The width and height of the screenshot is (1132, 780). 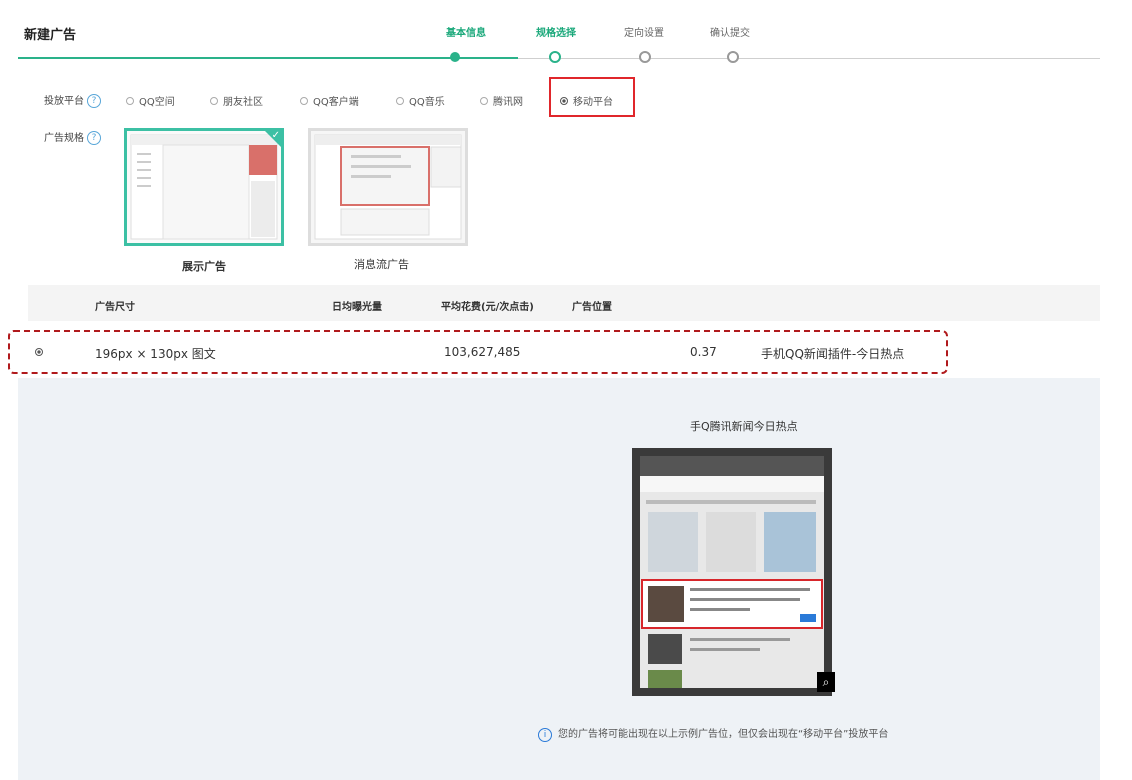 I want to click on platform-label: 投放平台?, so click(x=72, y=100).